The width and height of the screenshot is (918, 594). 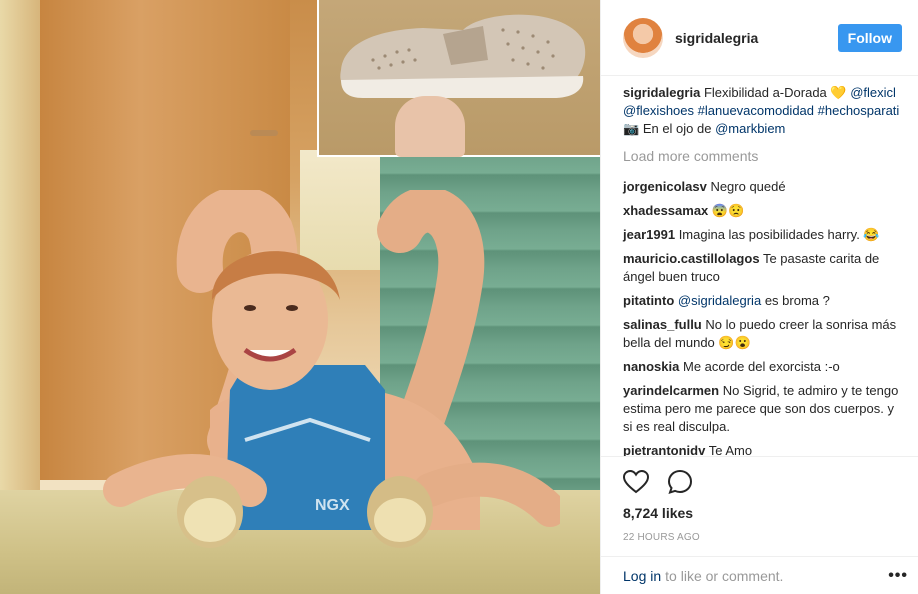 What do you see at coordinates (873, 92) in the screenshot?
I see `caption-mention-flexicl: @flexicl` at bounding box center [873, 92].